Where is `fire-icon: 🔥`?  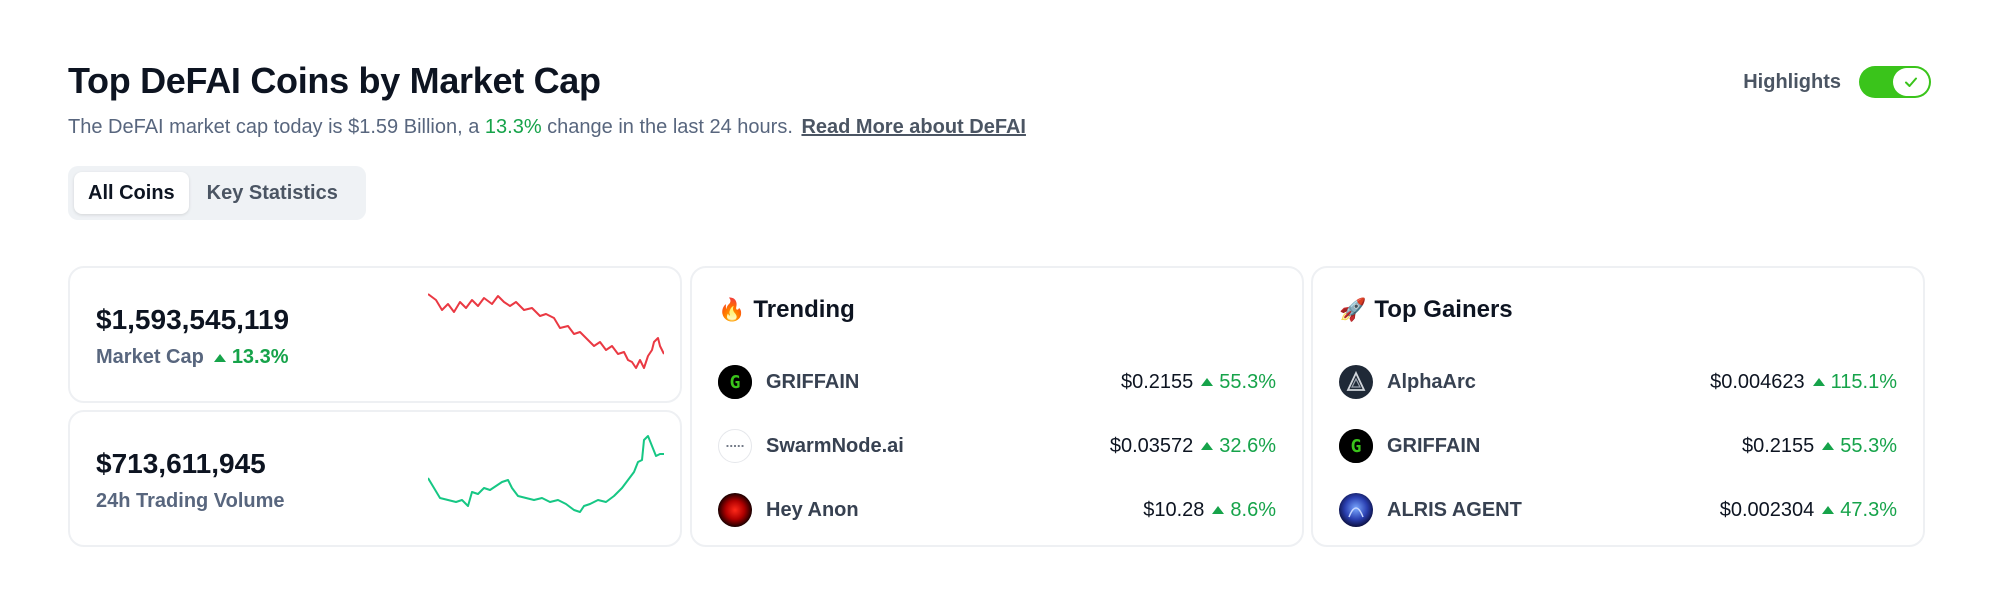 fire-icon: 🔥 is located at coordinates (732, 309).